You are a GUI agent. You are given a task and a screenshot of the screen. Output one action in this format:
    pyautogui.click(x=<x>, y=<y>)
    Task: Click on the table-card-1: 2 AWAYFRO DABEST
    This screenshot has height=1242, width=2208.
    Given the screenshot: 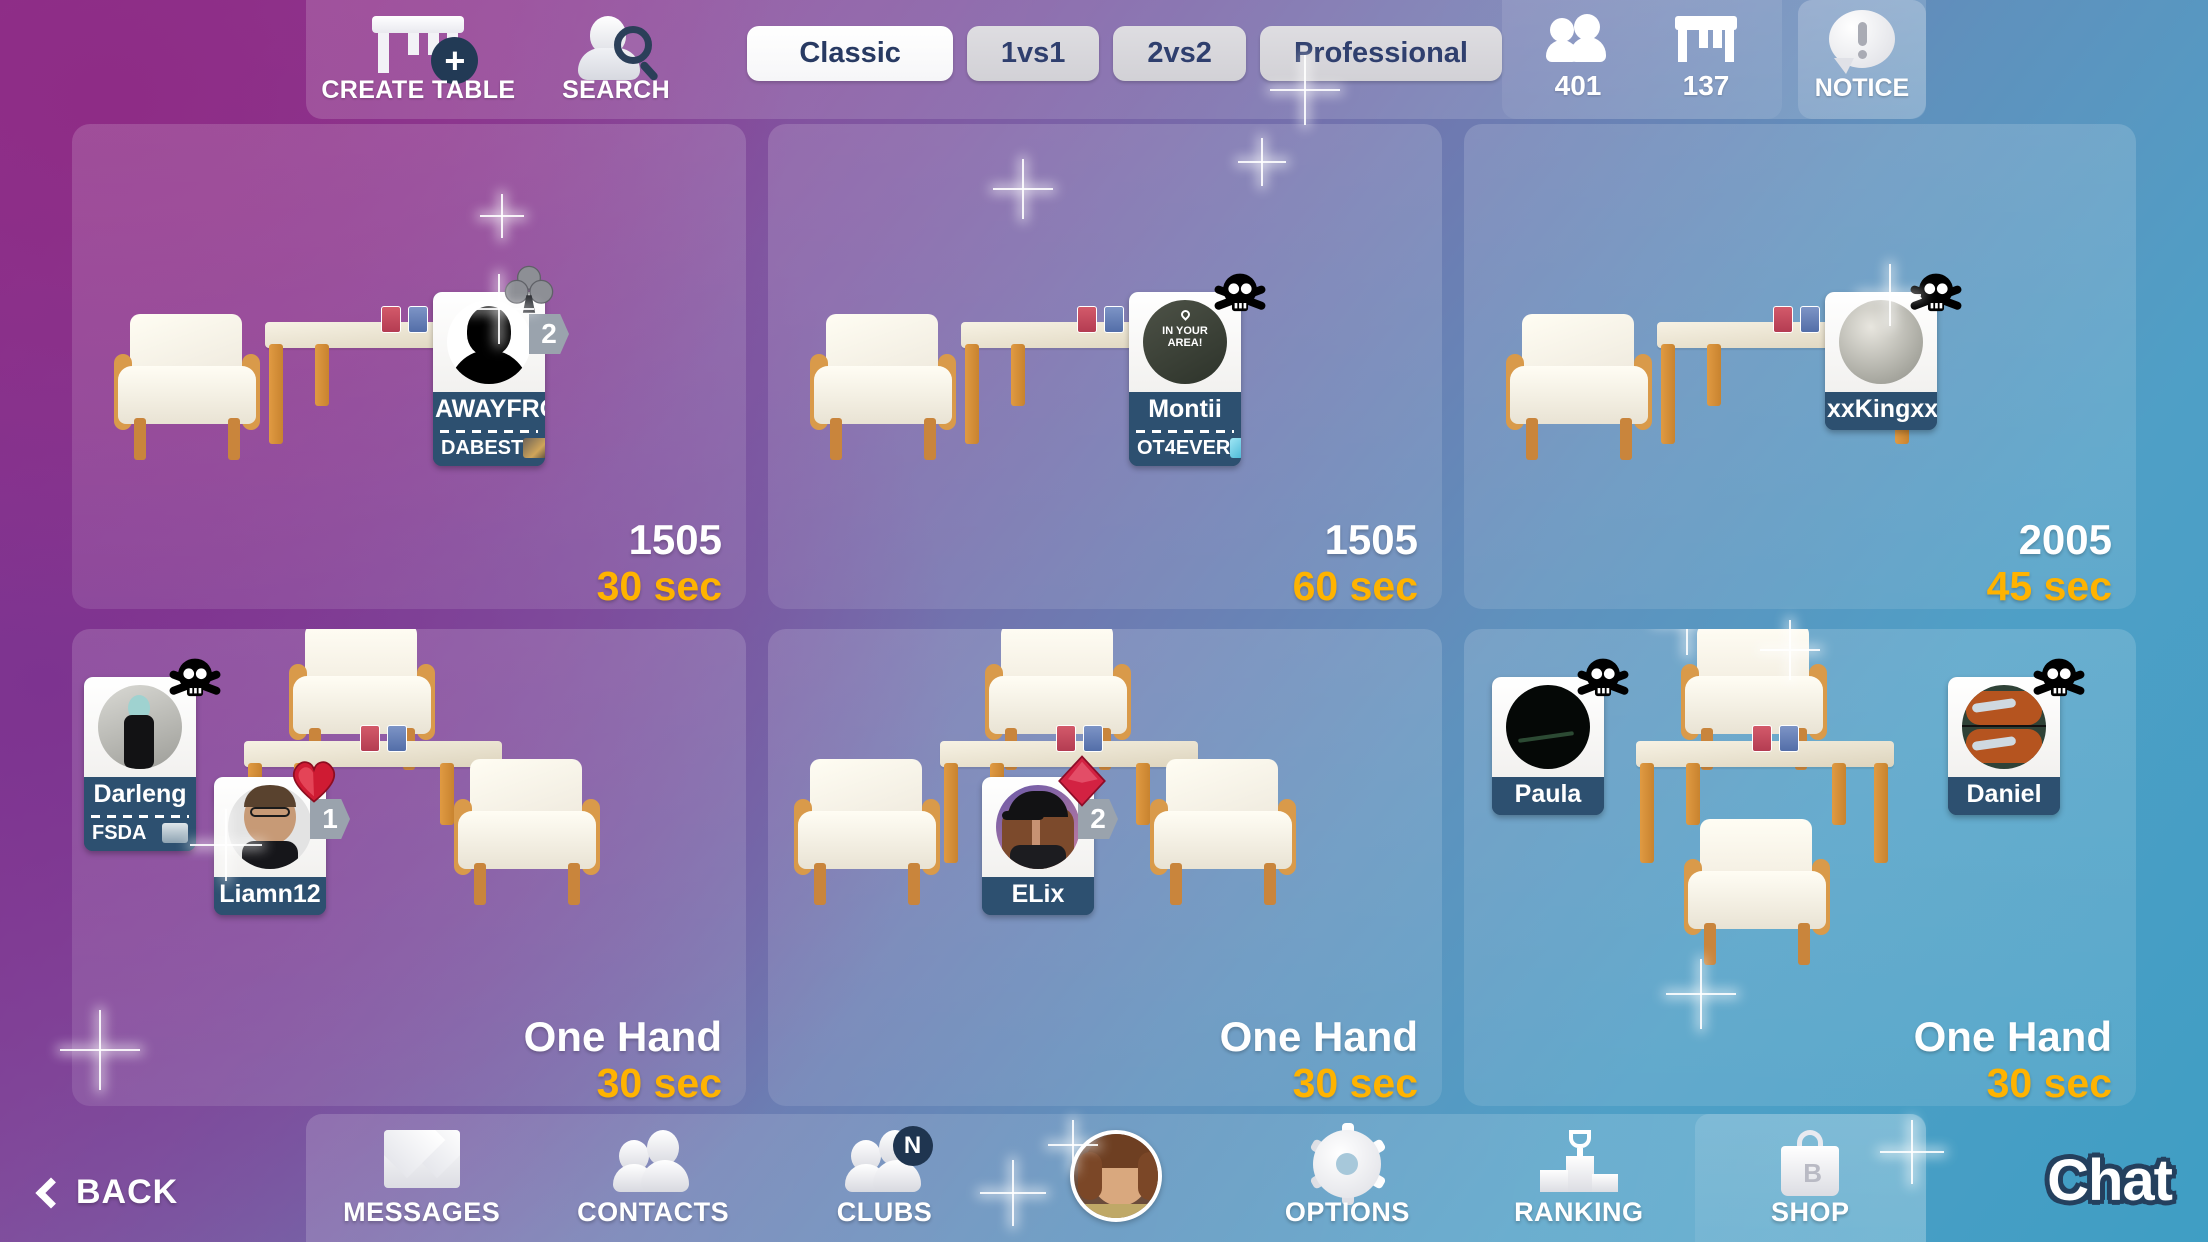 What is the action you would take?
    pyautogui.click(x=409, y=366)
    